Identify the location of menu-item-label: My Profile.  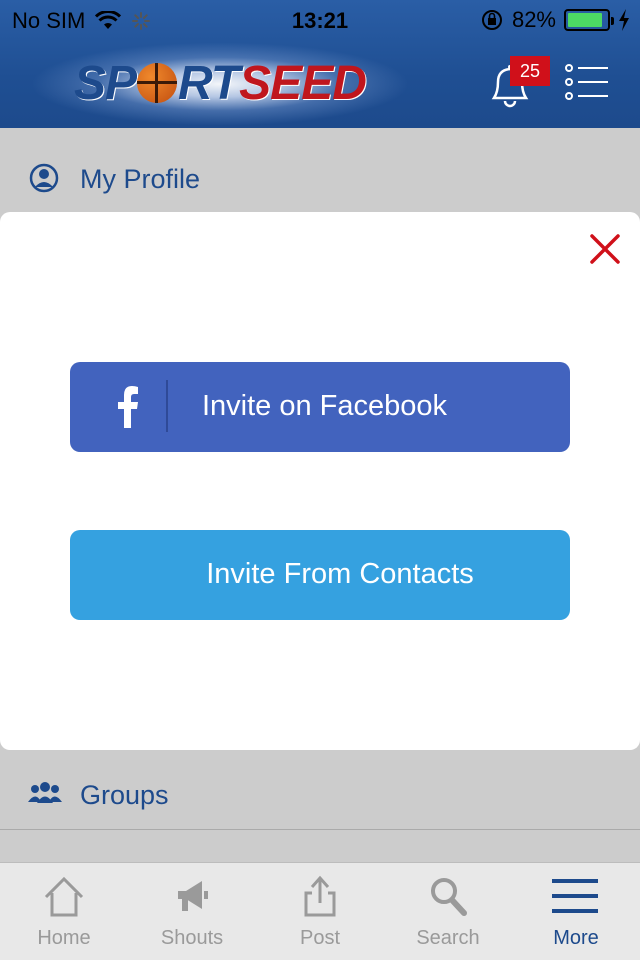
(140, 179).